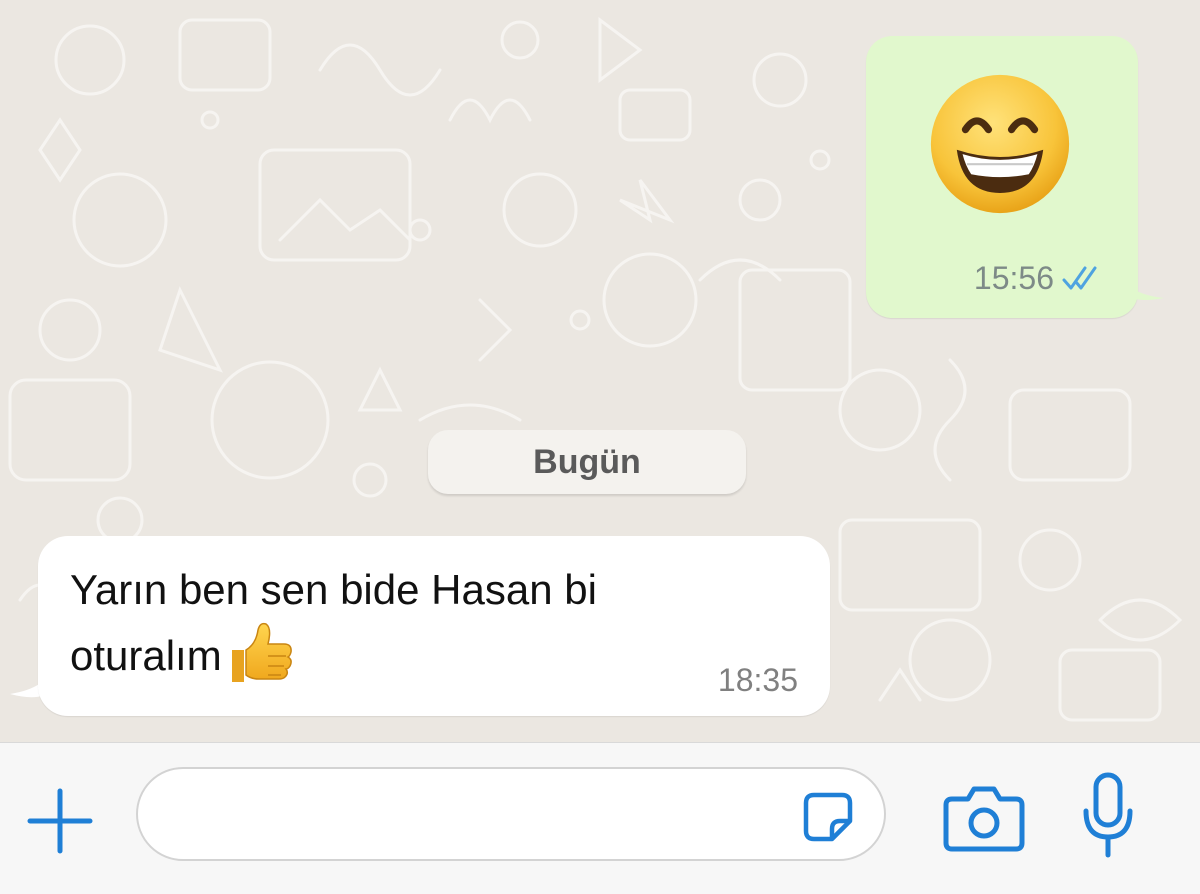 Image resolution: width=1200 pixels, height=894 pixels. I want to click on grinning-face-with-smiling-eyes-icon, so click(1000, 144).